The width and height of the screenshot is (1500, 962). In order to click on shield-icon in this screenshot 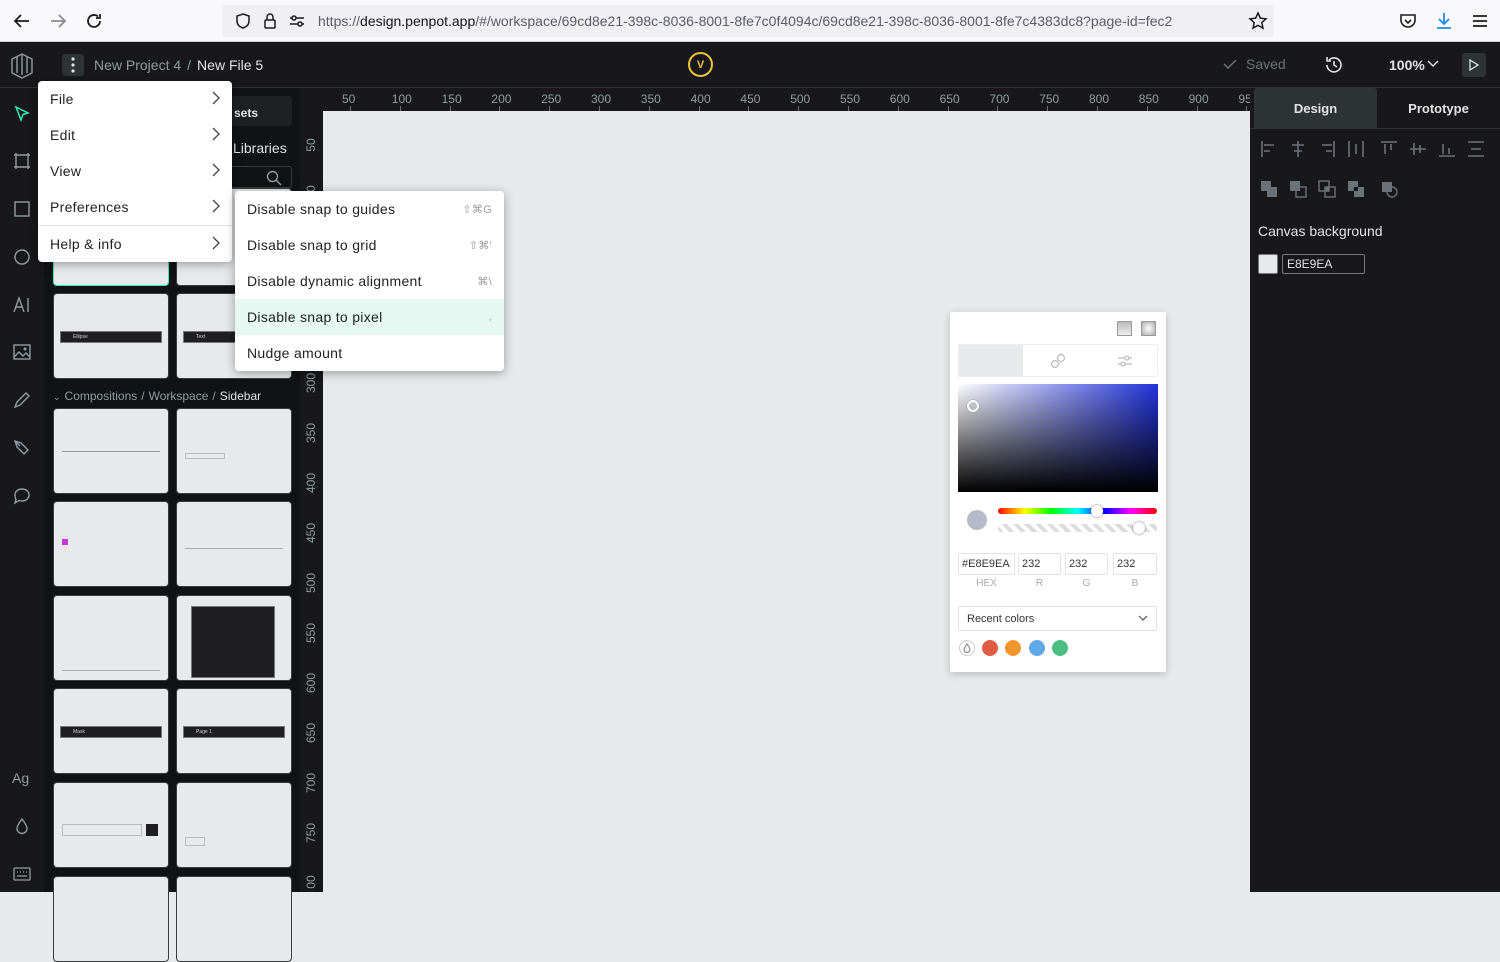, I will do `click(243, 21)`.